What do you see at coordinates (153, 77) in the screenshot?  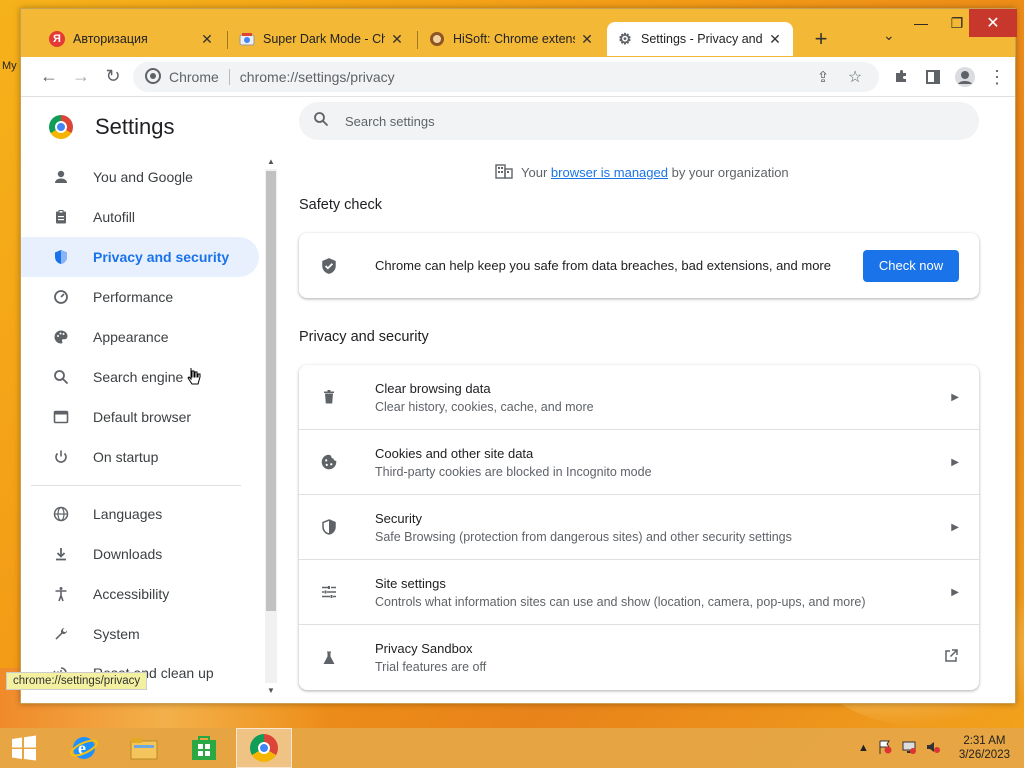 I see `chrome-site-icon` at bounding box center [153, 77].